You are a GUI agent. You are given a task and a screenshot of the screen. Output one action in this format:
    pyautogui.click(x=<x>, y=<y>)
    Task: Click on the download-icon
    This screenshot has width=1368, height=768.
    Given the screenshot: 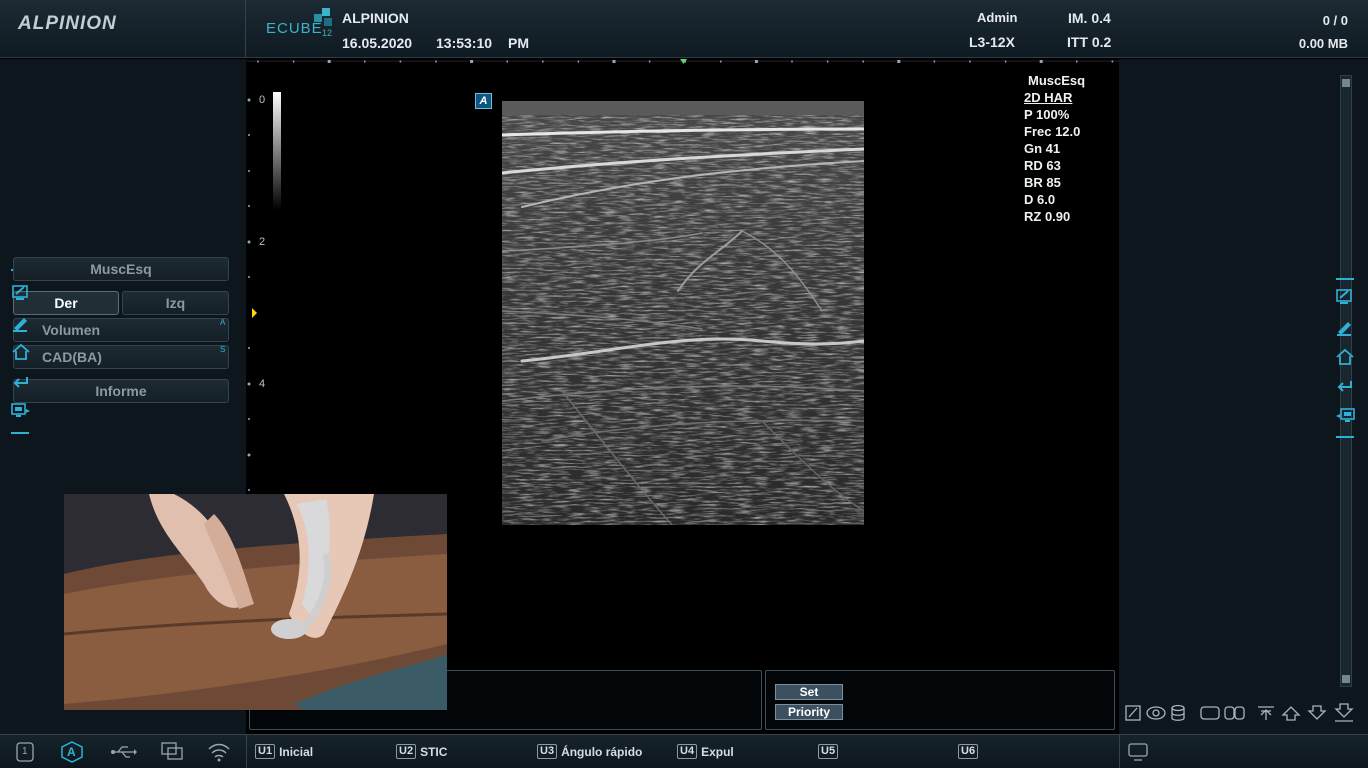 What is the action you would take?
    pyautogui.click(x=1344, y=713)
    